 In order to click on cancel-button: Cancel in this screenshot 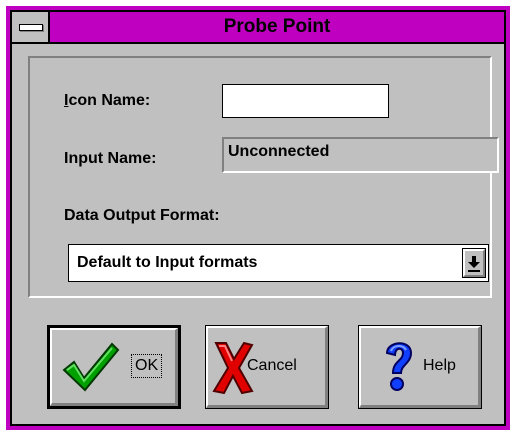, I will do `click(267, 367)`.